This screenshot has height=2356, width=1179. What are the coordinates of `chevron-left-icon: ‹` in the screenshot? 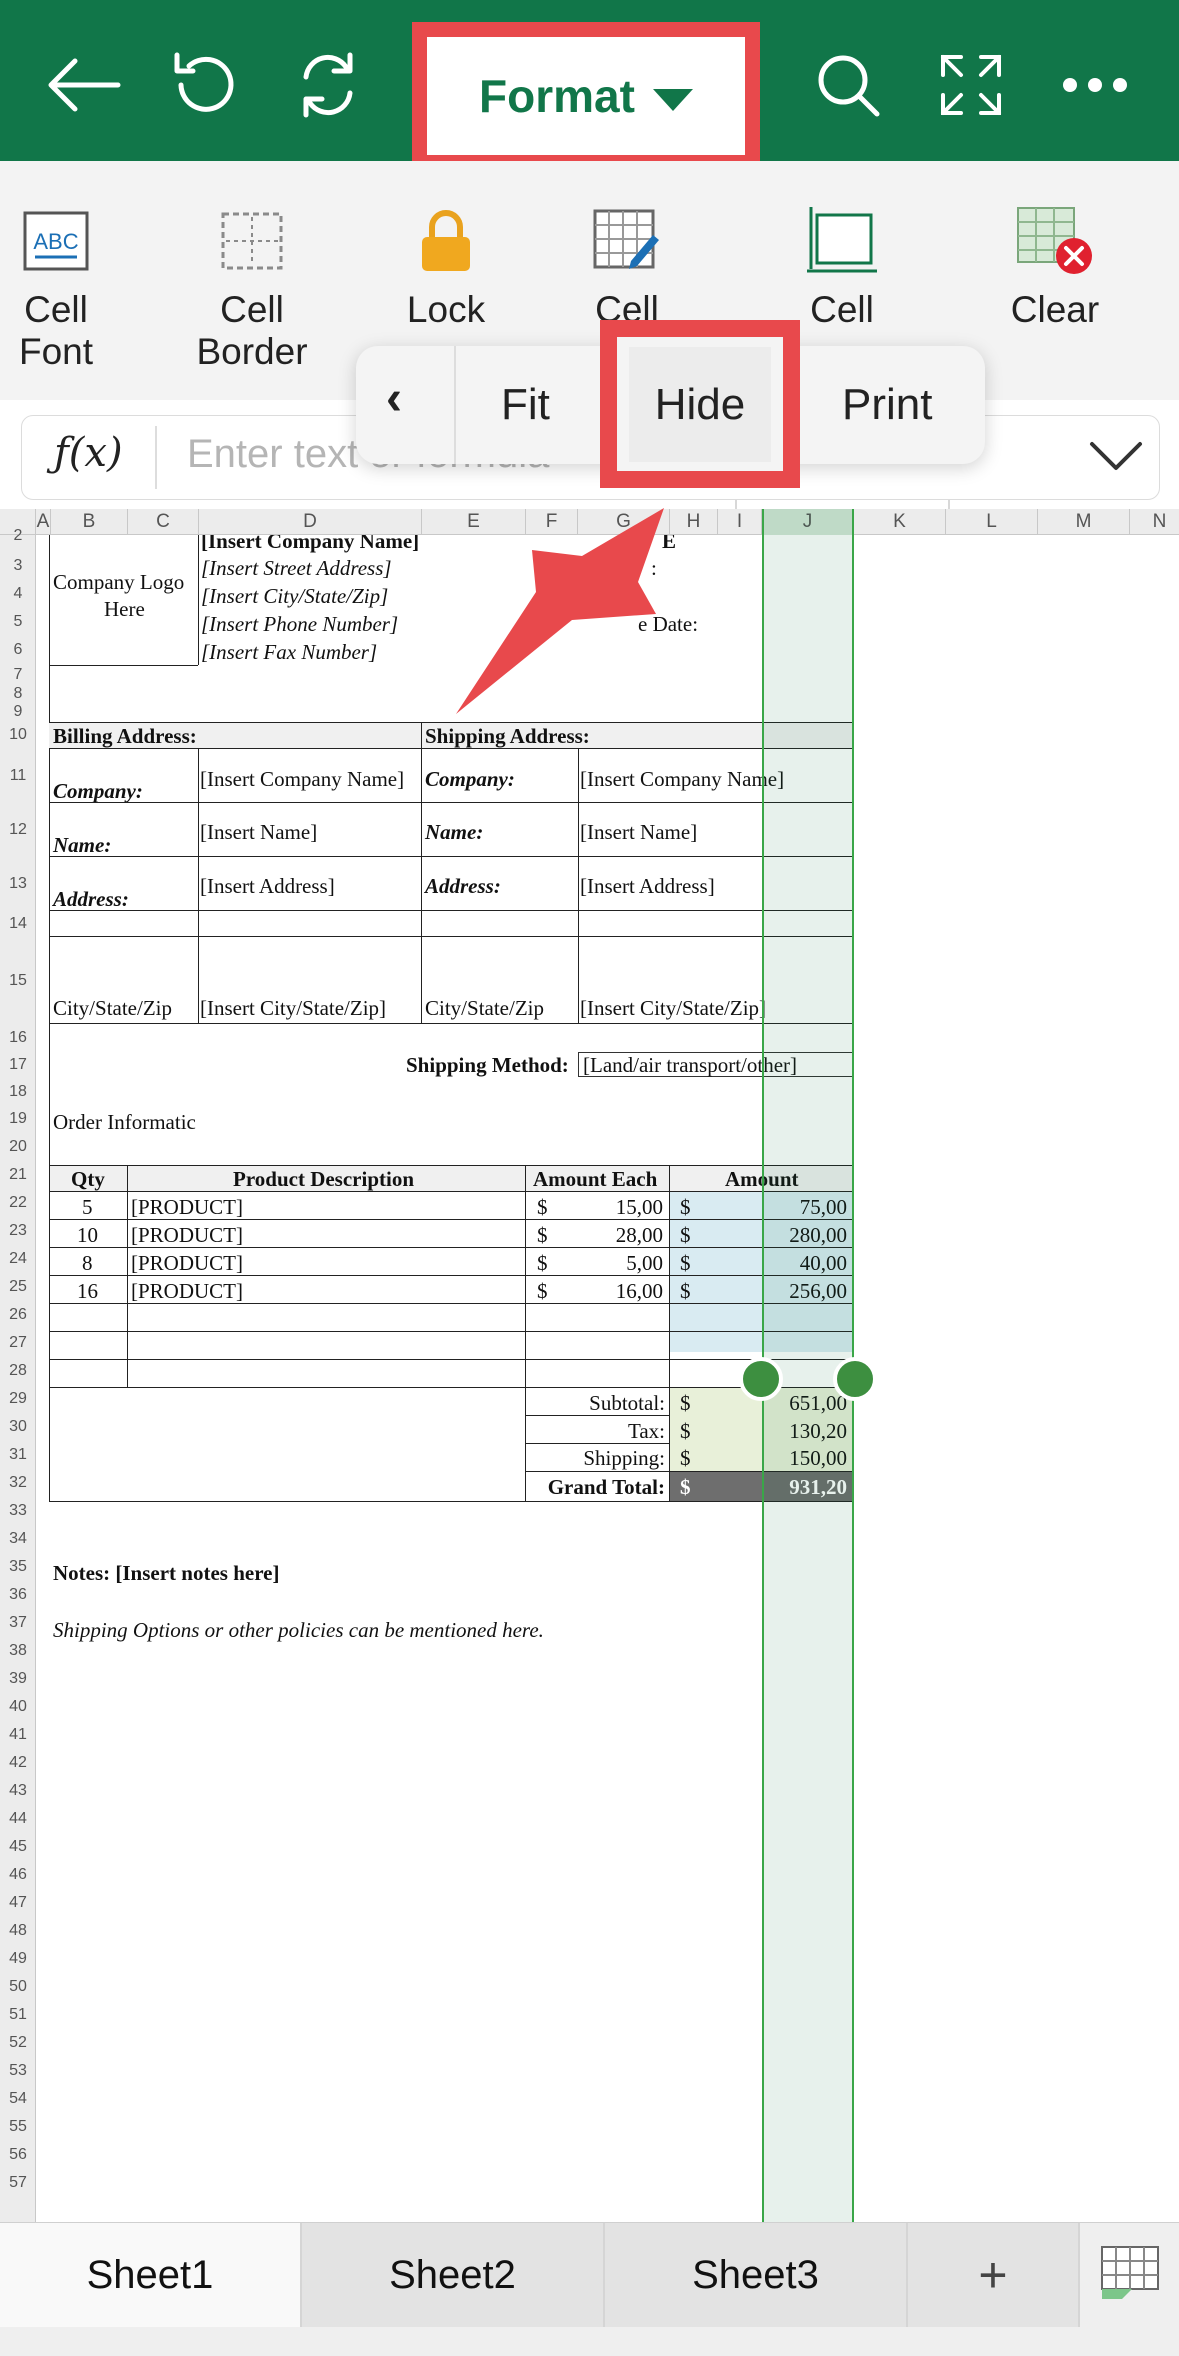 It's located at (394, 398).